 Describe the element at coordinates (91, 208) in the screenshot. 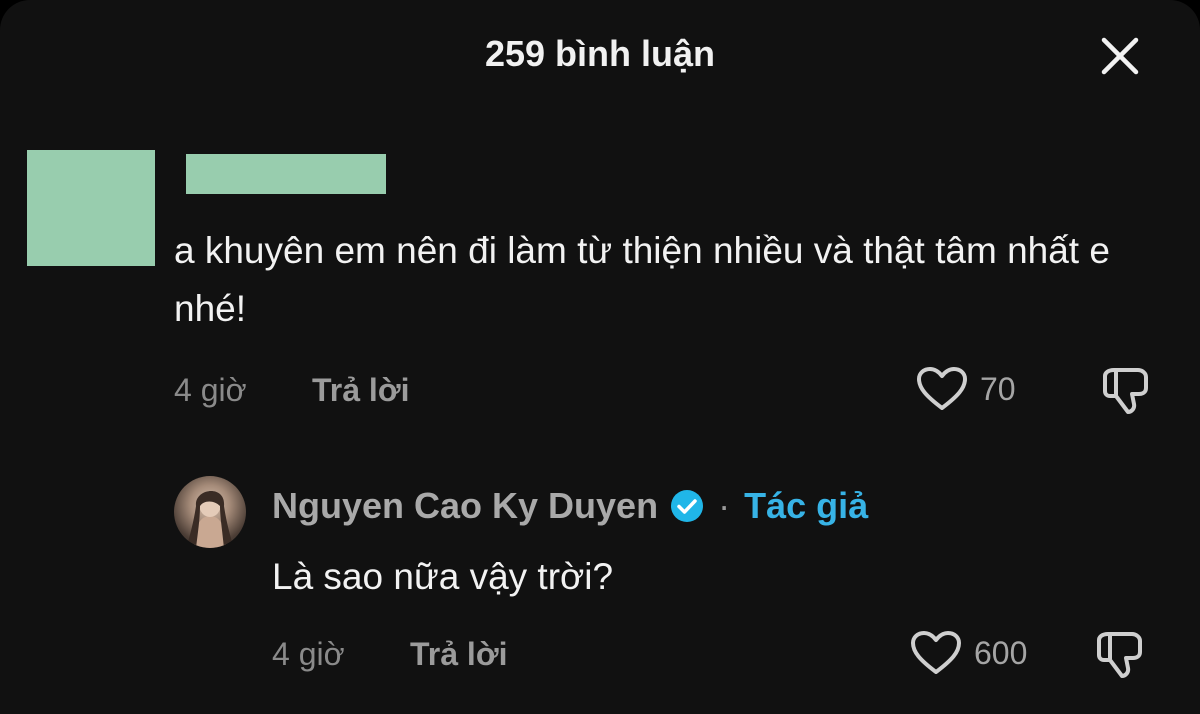

I see `redacted-avatar` at that location.